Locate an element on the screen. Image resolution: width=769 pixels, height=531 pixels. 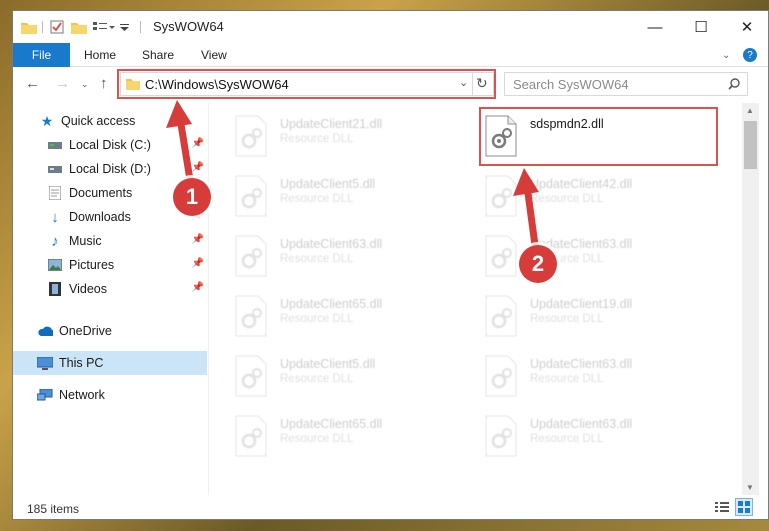
annotation-arrows is located at coordinates (352, 174).